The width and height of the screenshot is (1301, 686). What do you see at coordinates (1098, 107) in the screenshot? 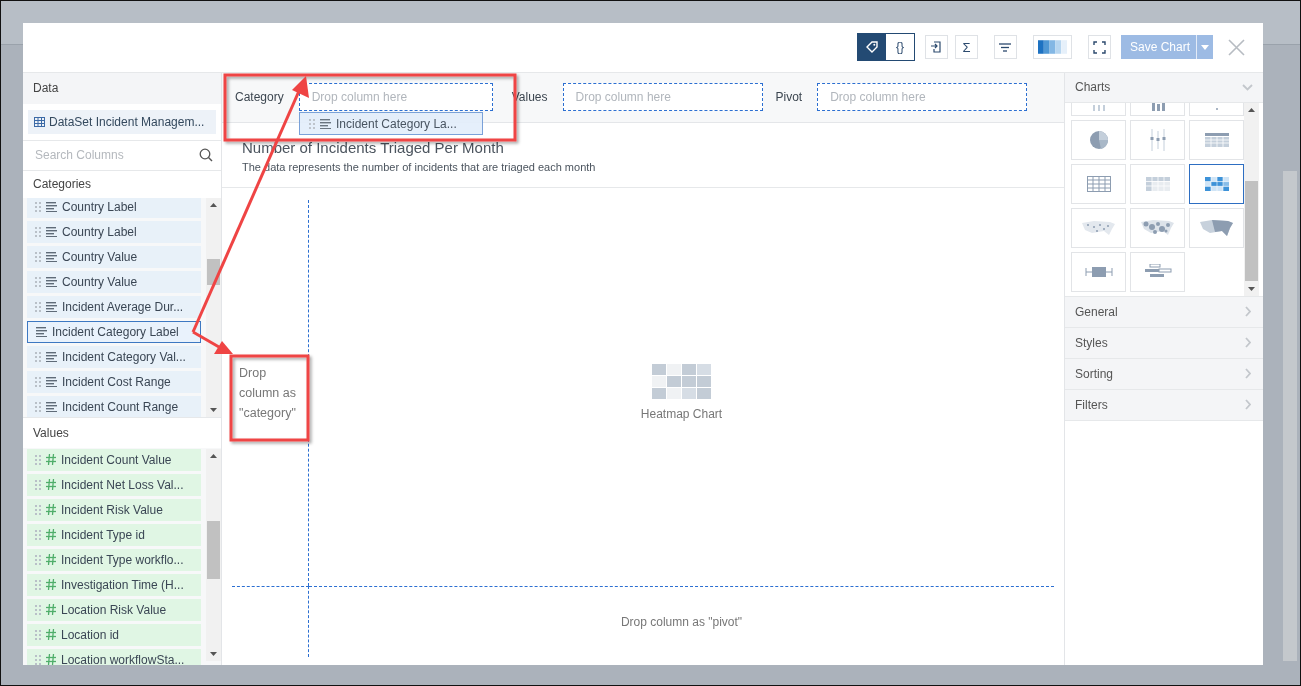
I see `bar-chart-icon` at bounding box center [1098, 107].